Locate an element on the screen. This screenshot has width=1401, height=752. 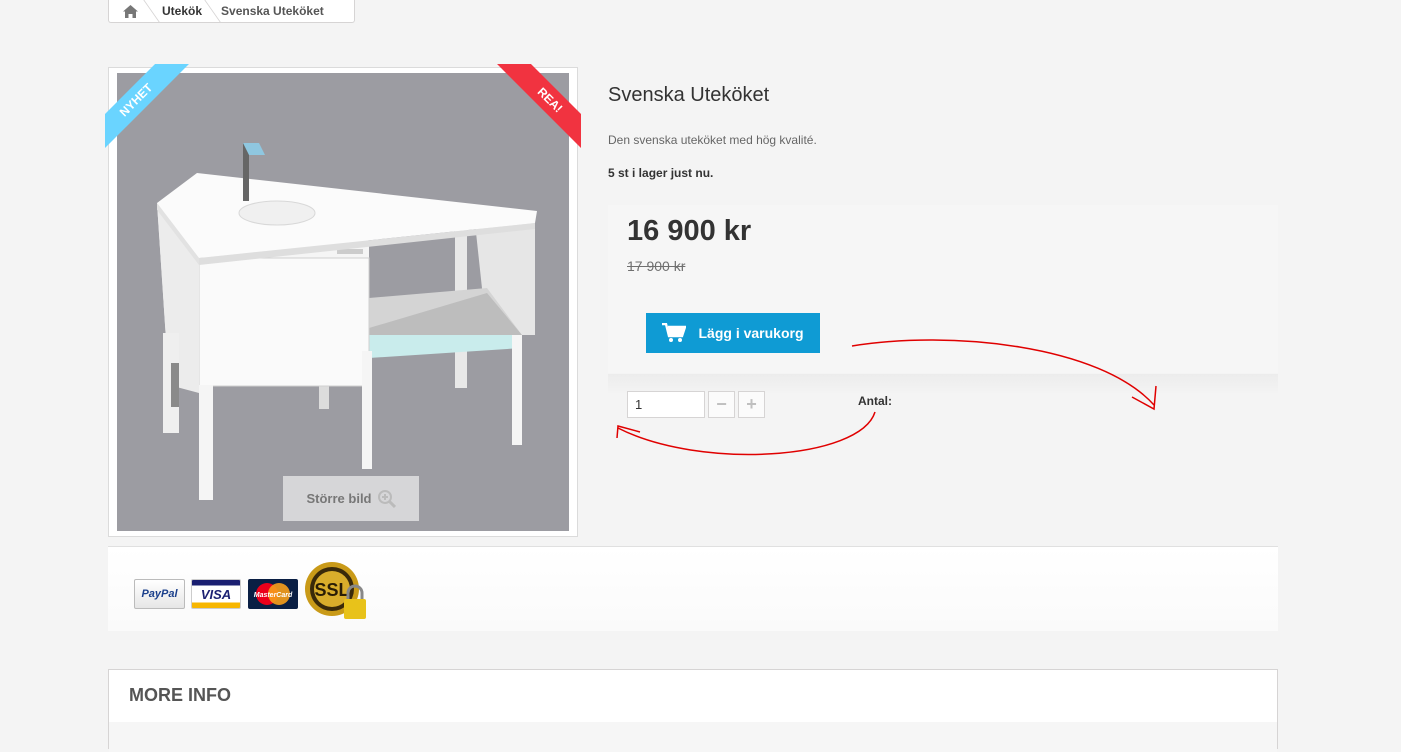
breadcrumb-current: Svenska Uteköket is located at coordinates (272, 11).